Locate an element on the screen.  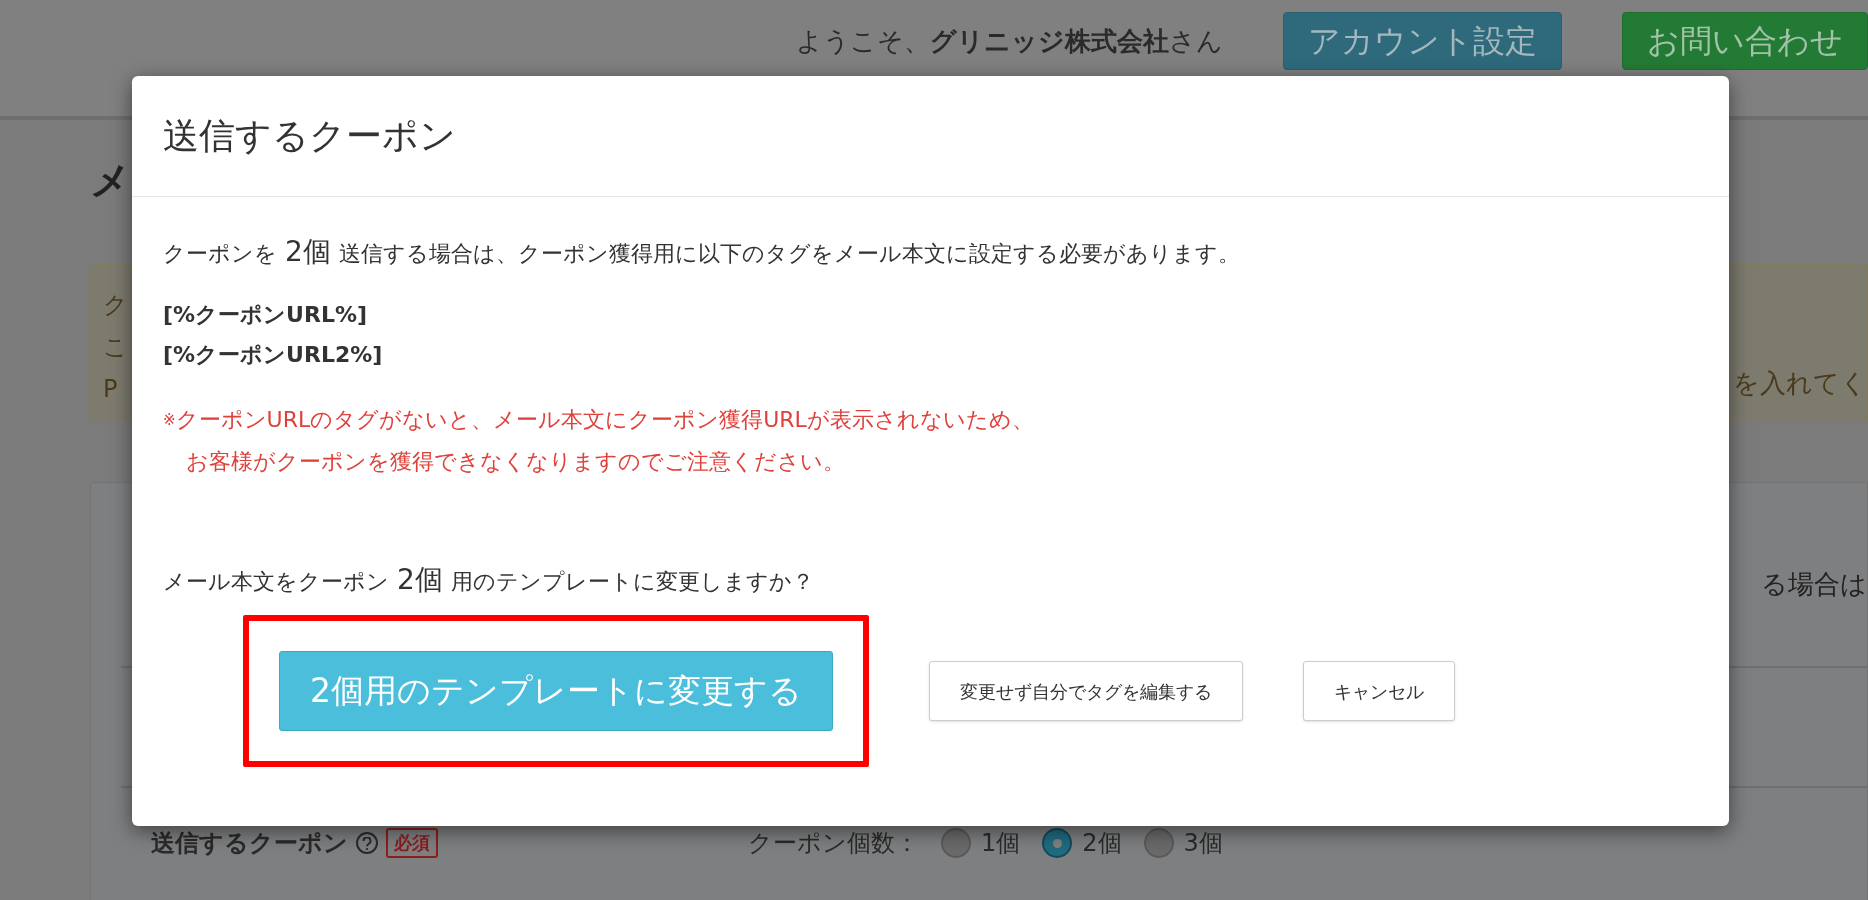
warning-text: お客様がクーポンを獲得できなくなりますのでご注意ください。 is located at coordinates (515, 462).